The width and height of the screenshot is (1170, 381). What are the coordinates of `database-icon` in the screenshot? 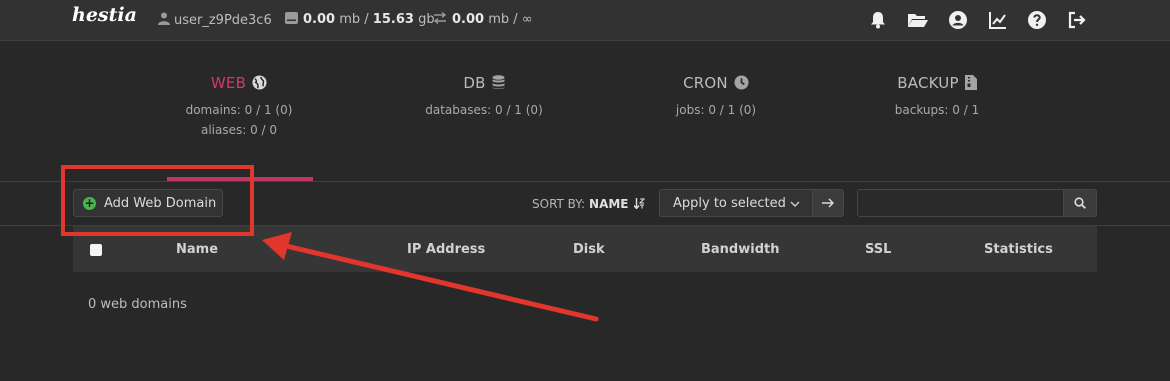 It's located at (498, 82).